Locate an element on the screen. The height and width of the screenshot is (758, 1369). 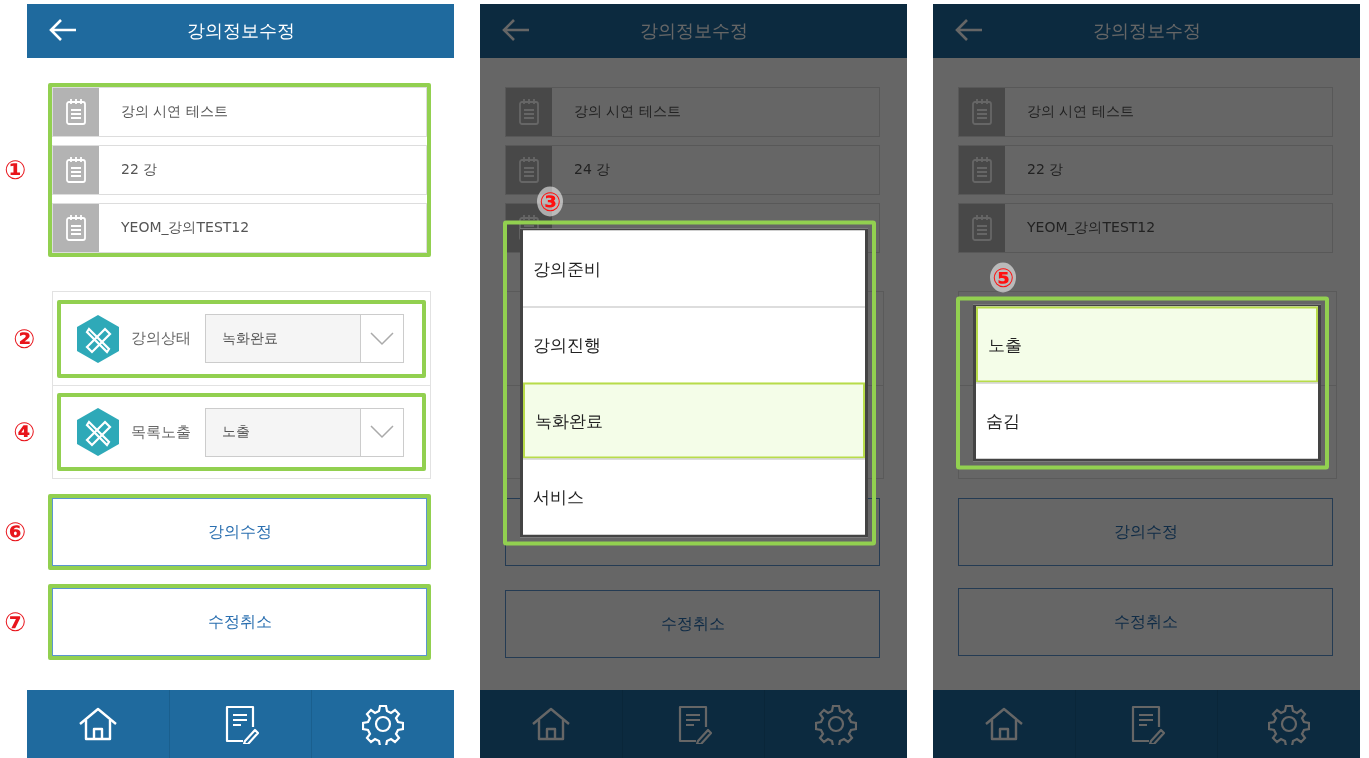
select-label: 목록노출 is located at coordinates (161, 432).